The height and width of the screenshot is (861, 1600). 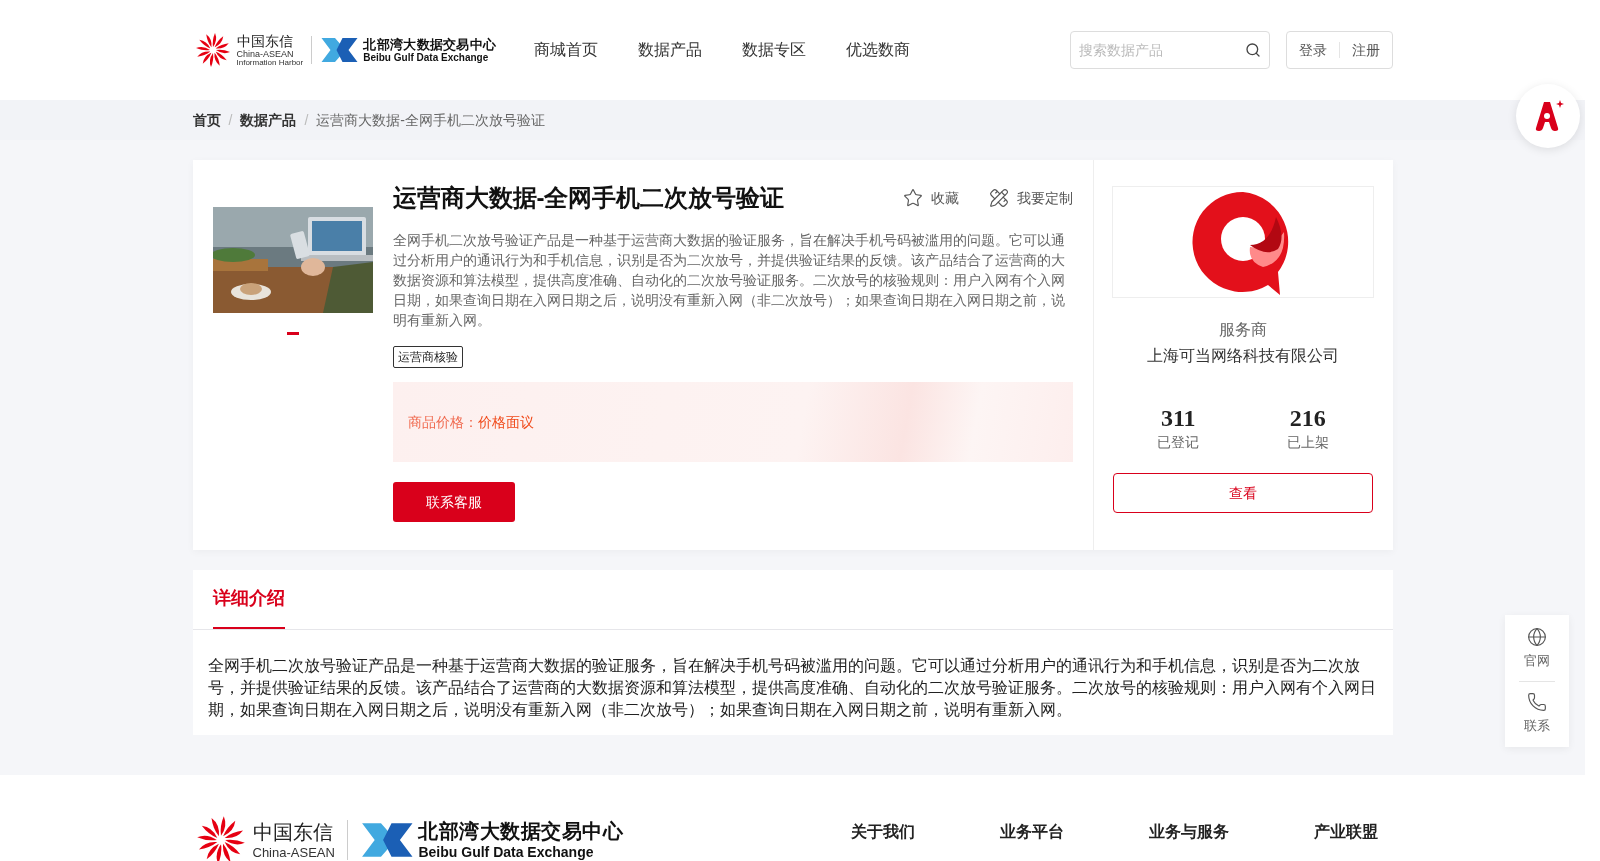 What do you see at coordinates (453, 502) in the screenshot?
I see `contact-service-button: 联系客服` at bounding box center [453, 502].